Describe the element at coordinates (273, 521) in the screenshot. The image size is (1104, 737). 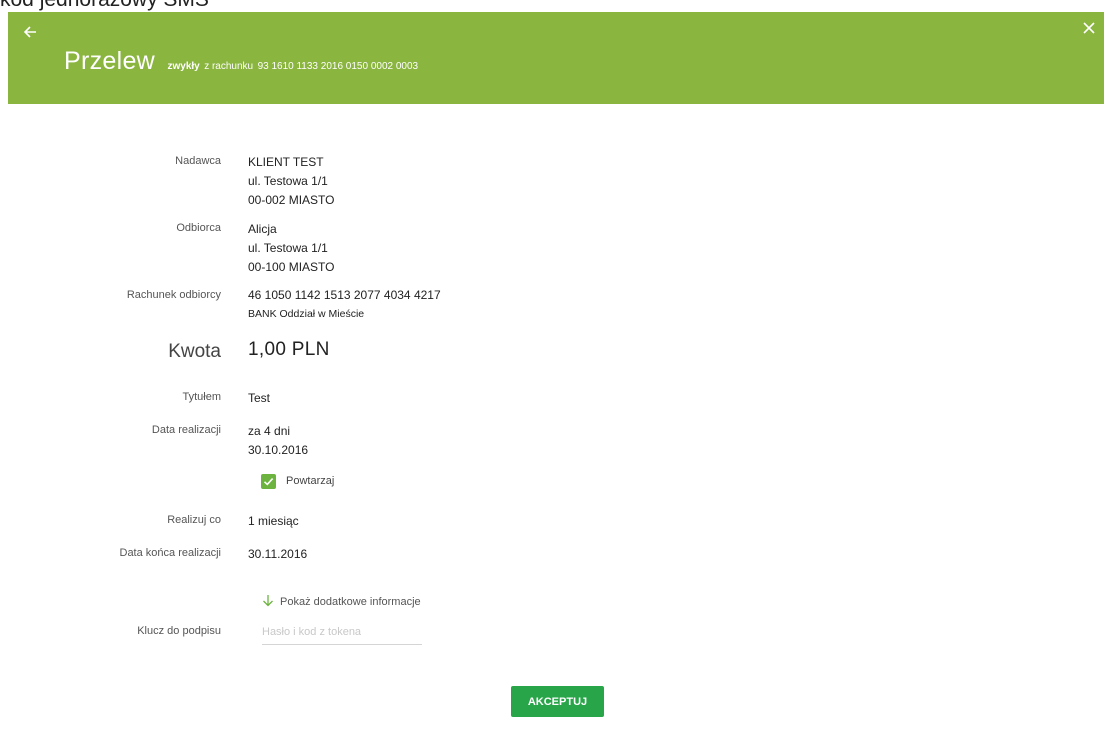
I see `frequency-value: 1 miesiąc` at that location.